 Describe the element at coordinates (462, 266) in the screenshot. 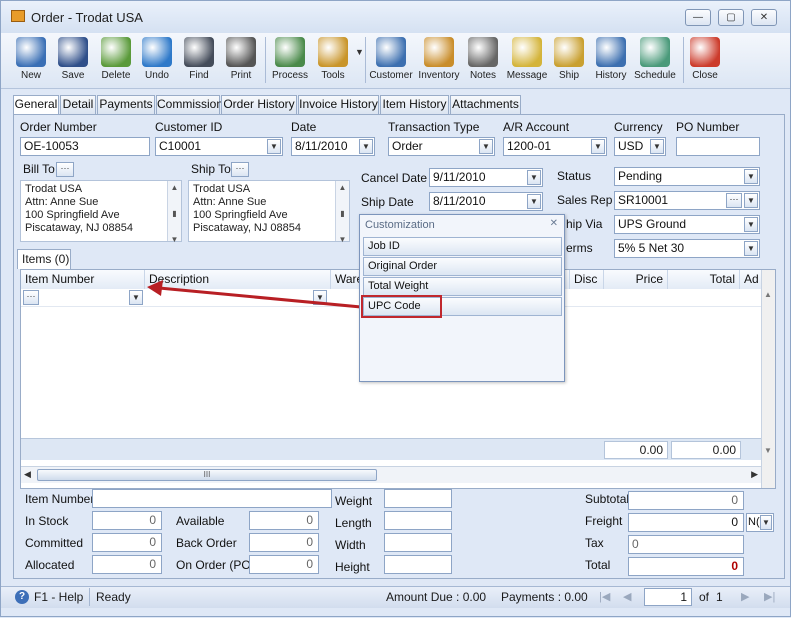

I see `menu-item-original-order: Original Order` at that location.